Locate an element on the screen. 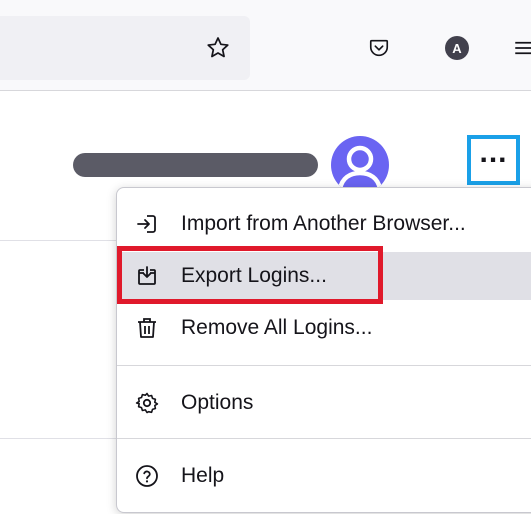  gear-icon is located at coordinates (147, 403).